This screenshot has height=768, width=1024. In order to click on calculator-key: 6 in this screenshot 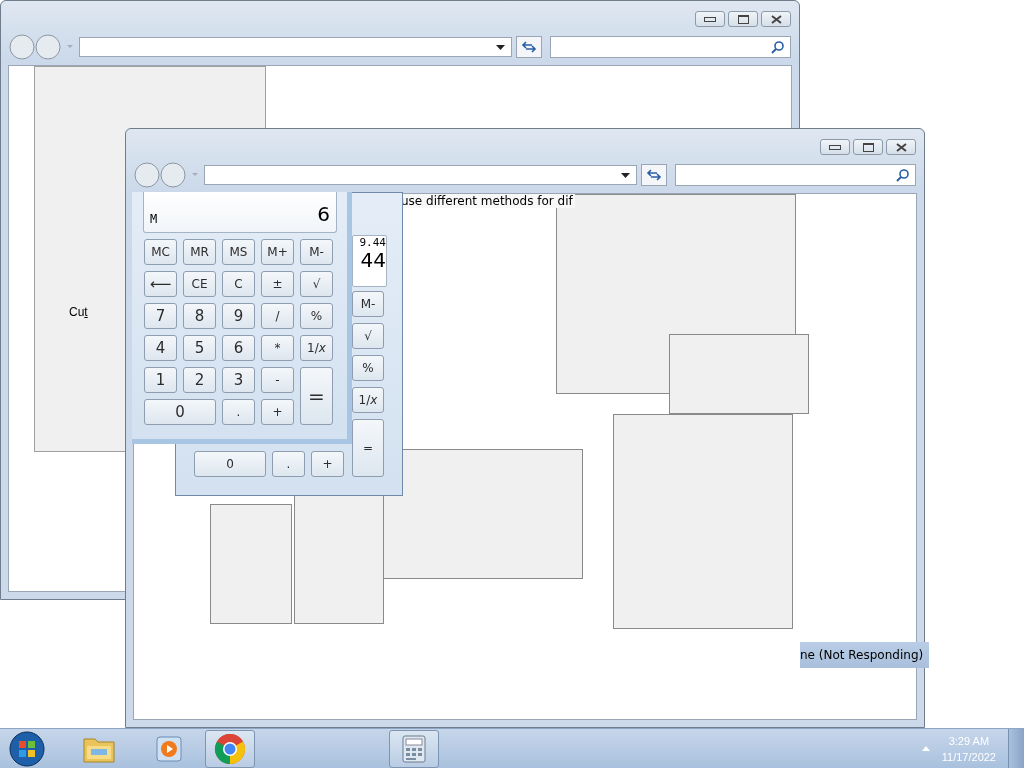, I will do `click(238, 348)`.